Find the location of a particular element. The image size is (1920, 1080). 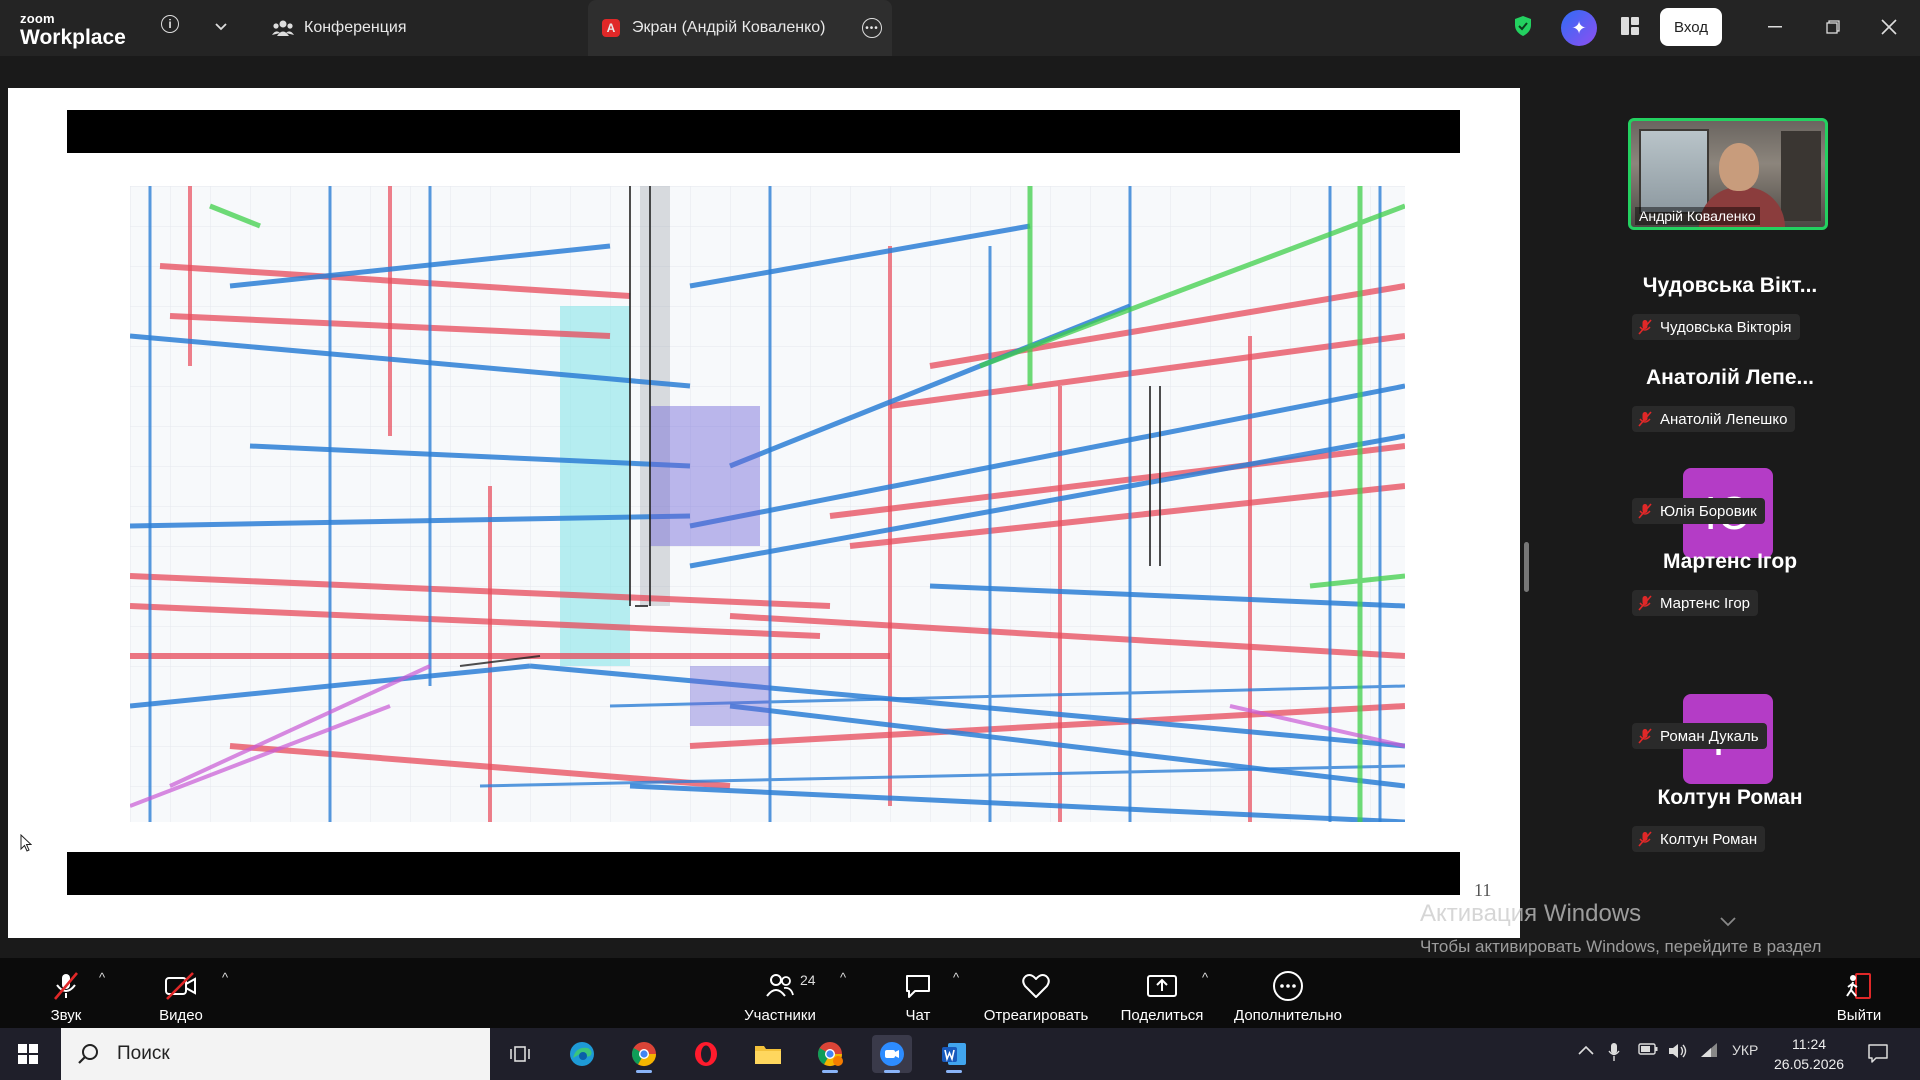

participant-tile-name: Мартенс Ігор is located at coordinates (1730, 562).